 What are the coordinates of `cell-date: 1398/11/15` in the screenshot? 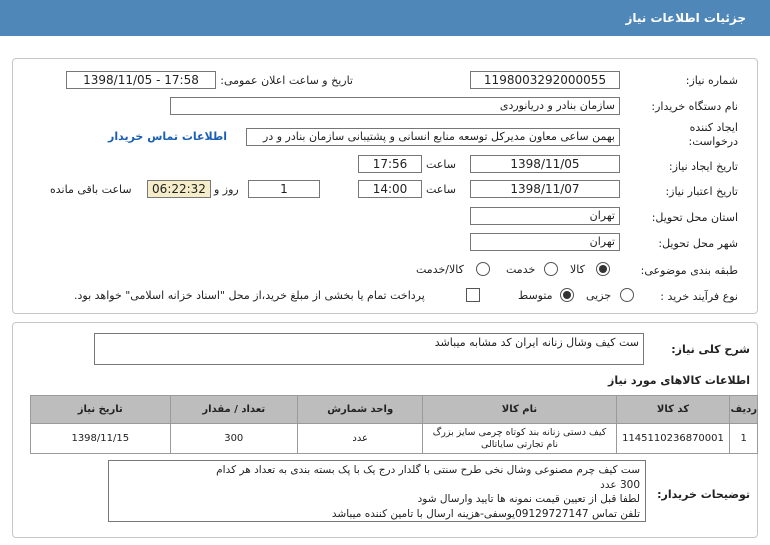 It's located at (100, 438).